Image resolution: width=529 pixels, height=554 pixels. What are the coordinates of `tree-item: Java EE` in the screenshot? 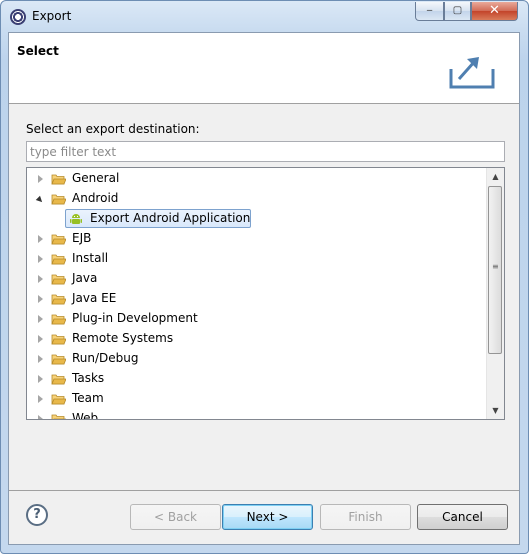 It's located at (256, 299).